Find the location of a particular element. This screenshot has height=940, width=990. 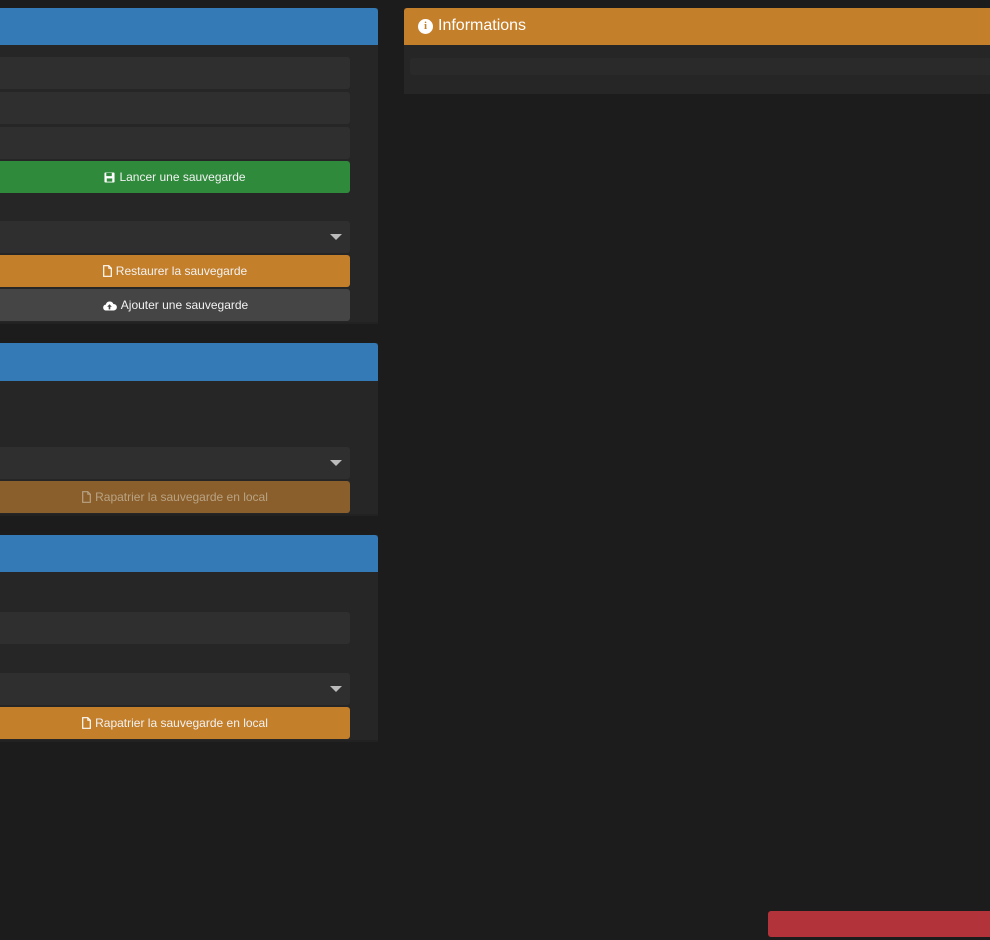

remote-backup-panel-1-header is located at coordinates (189, 362).